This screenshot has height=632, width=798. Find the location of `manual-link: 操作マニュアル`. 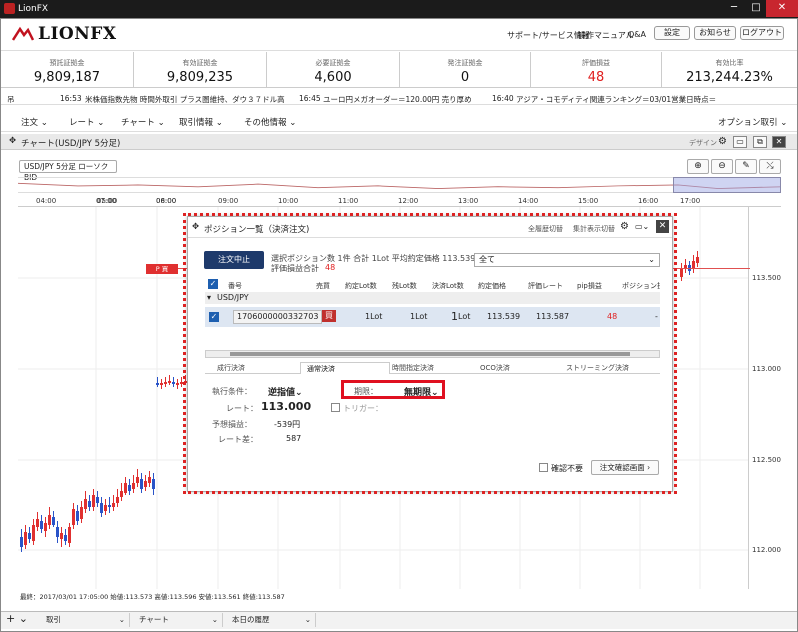

manual-link: 操作マニュアル is located at coordinates (606, 35).